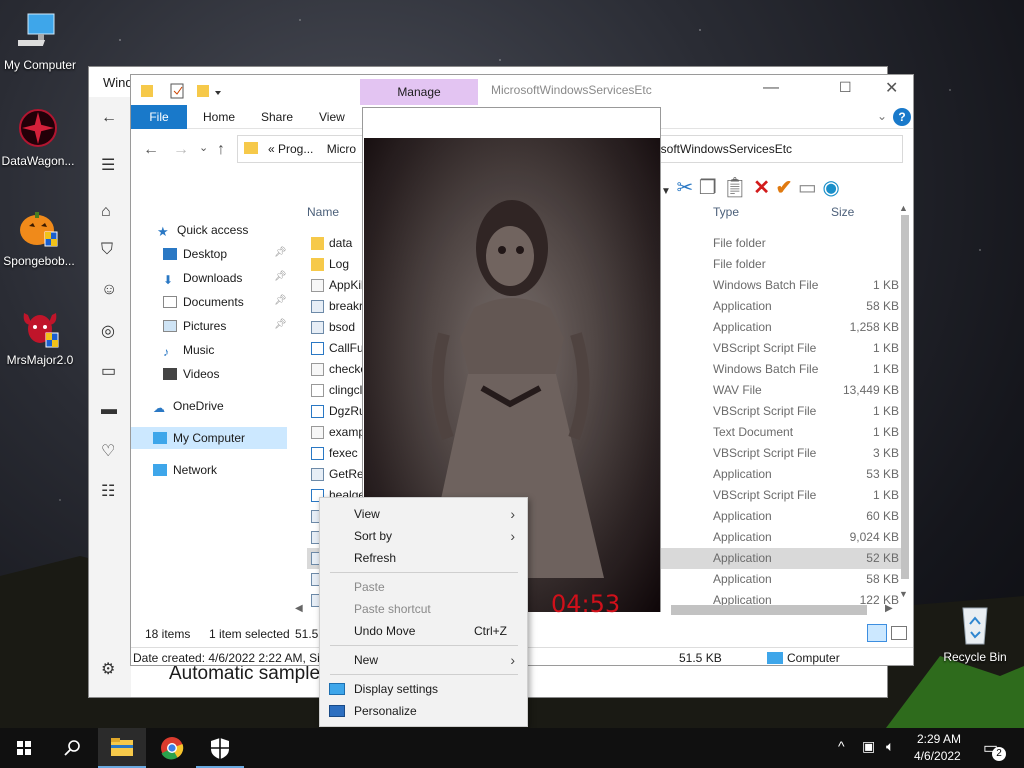 Image resolution: width=1024 pixels, height=768 pixels. What do you see at coordinates (209, 438) in the screenshot?
I see `nav-my-computer: My Computer` at bounding box center [209, 438].